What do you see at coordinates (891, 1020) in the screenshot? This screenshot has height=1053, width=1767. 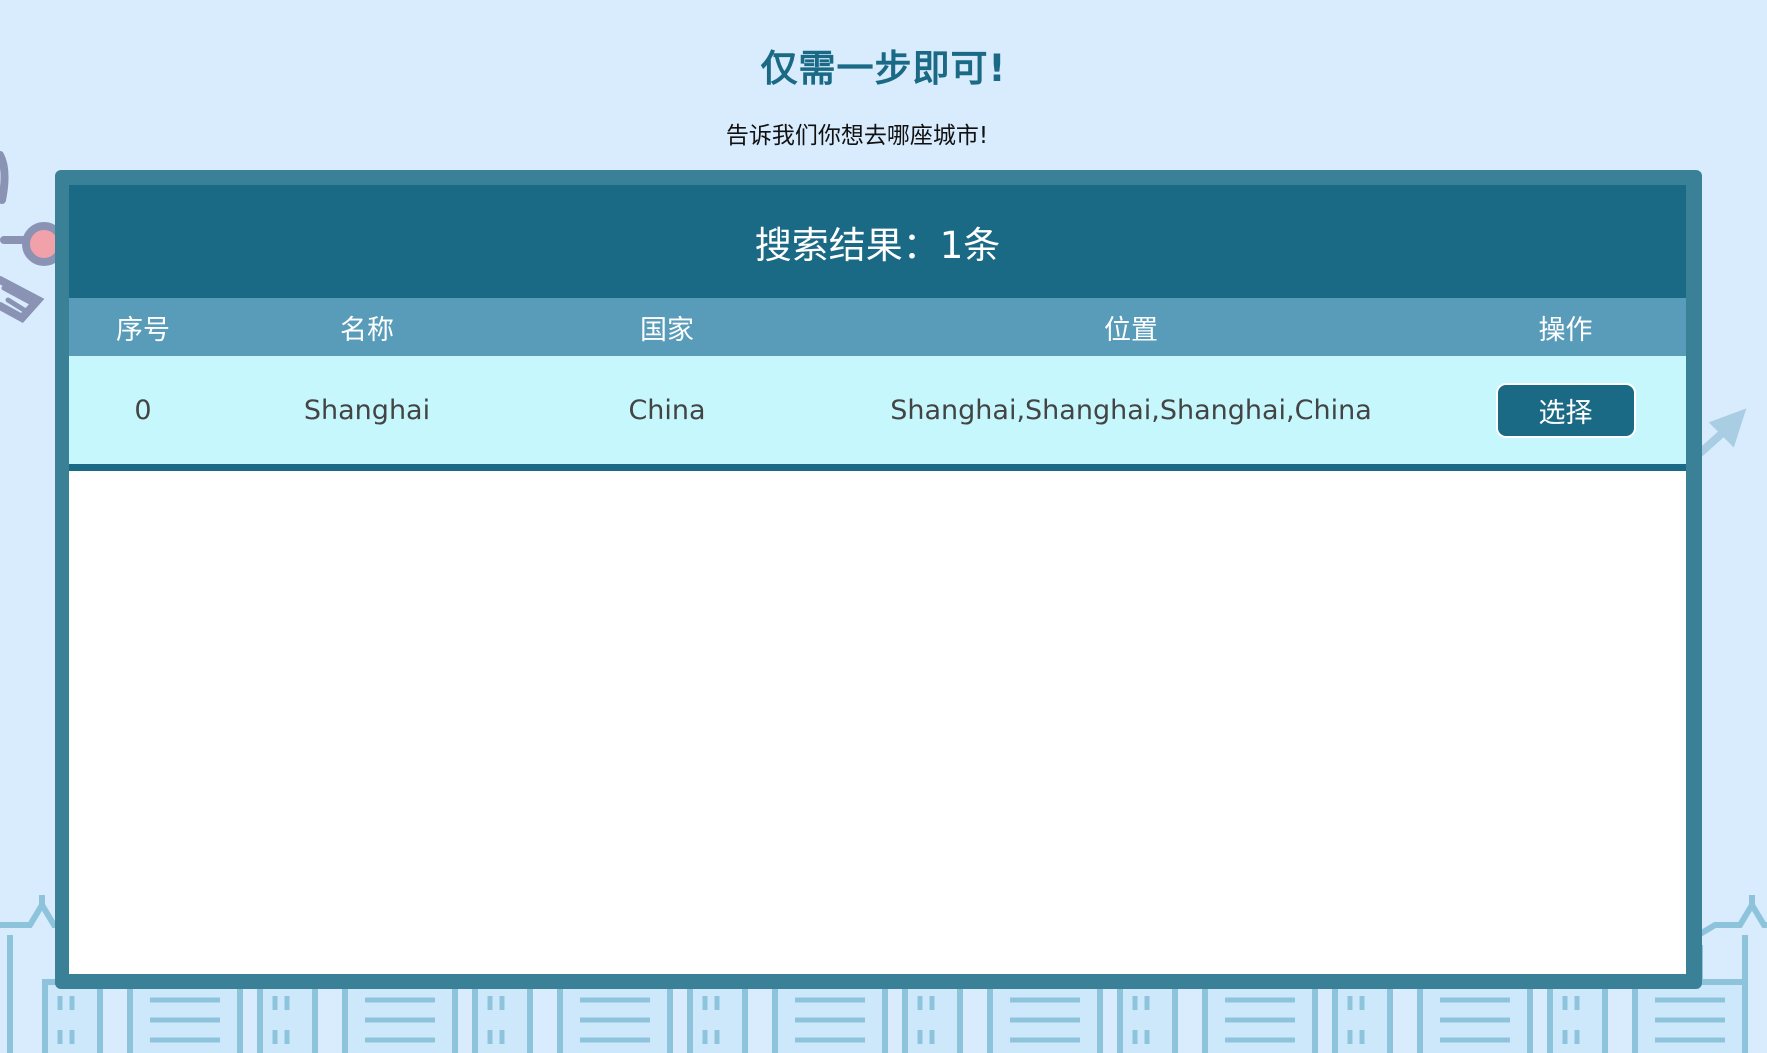 I see `building-windows` at bounding box center [891, 1020].